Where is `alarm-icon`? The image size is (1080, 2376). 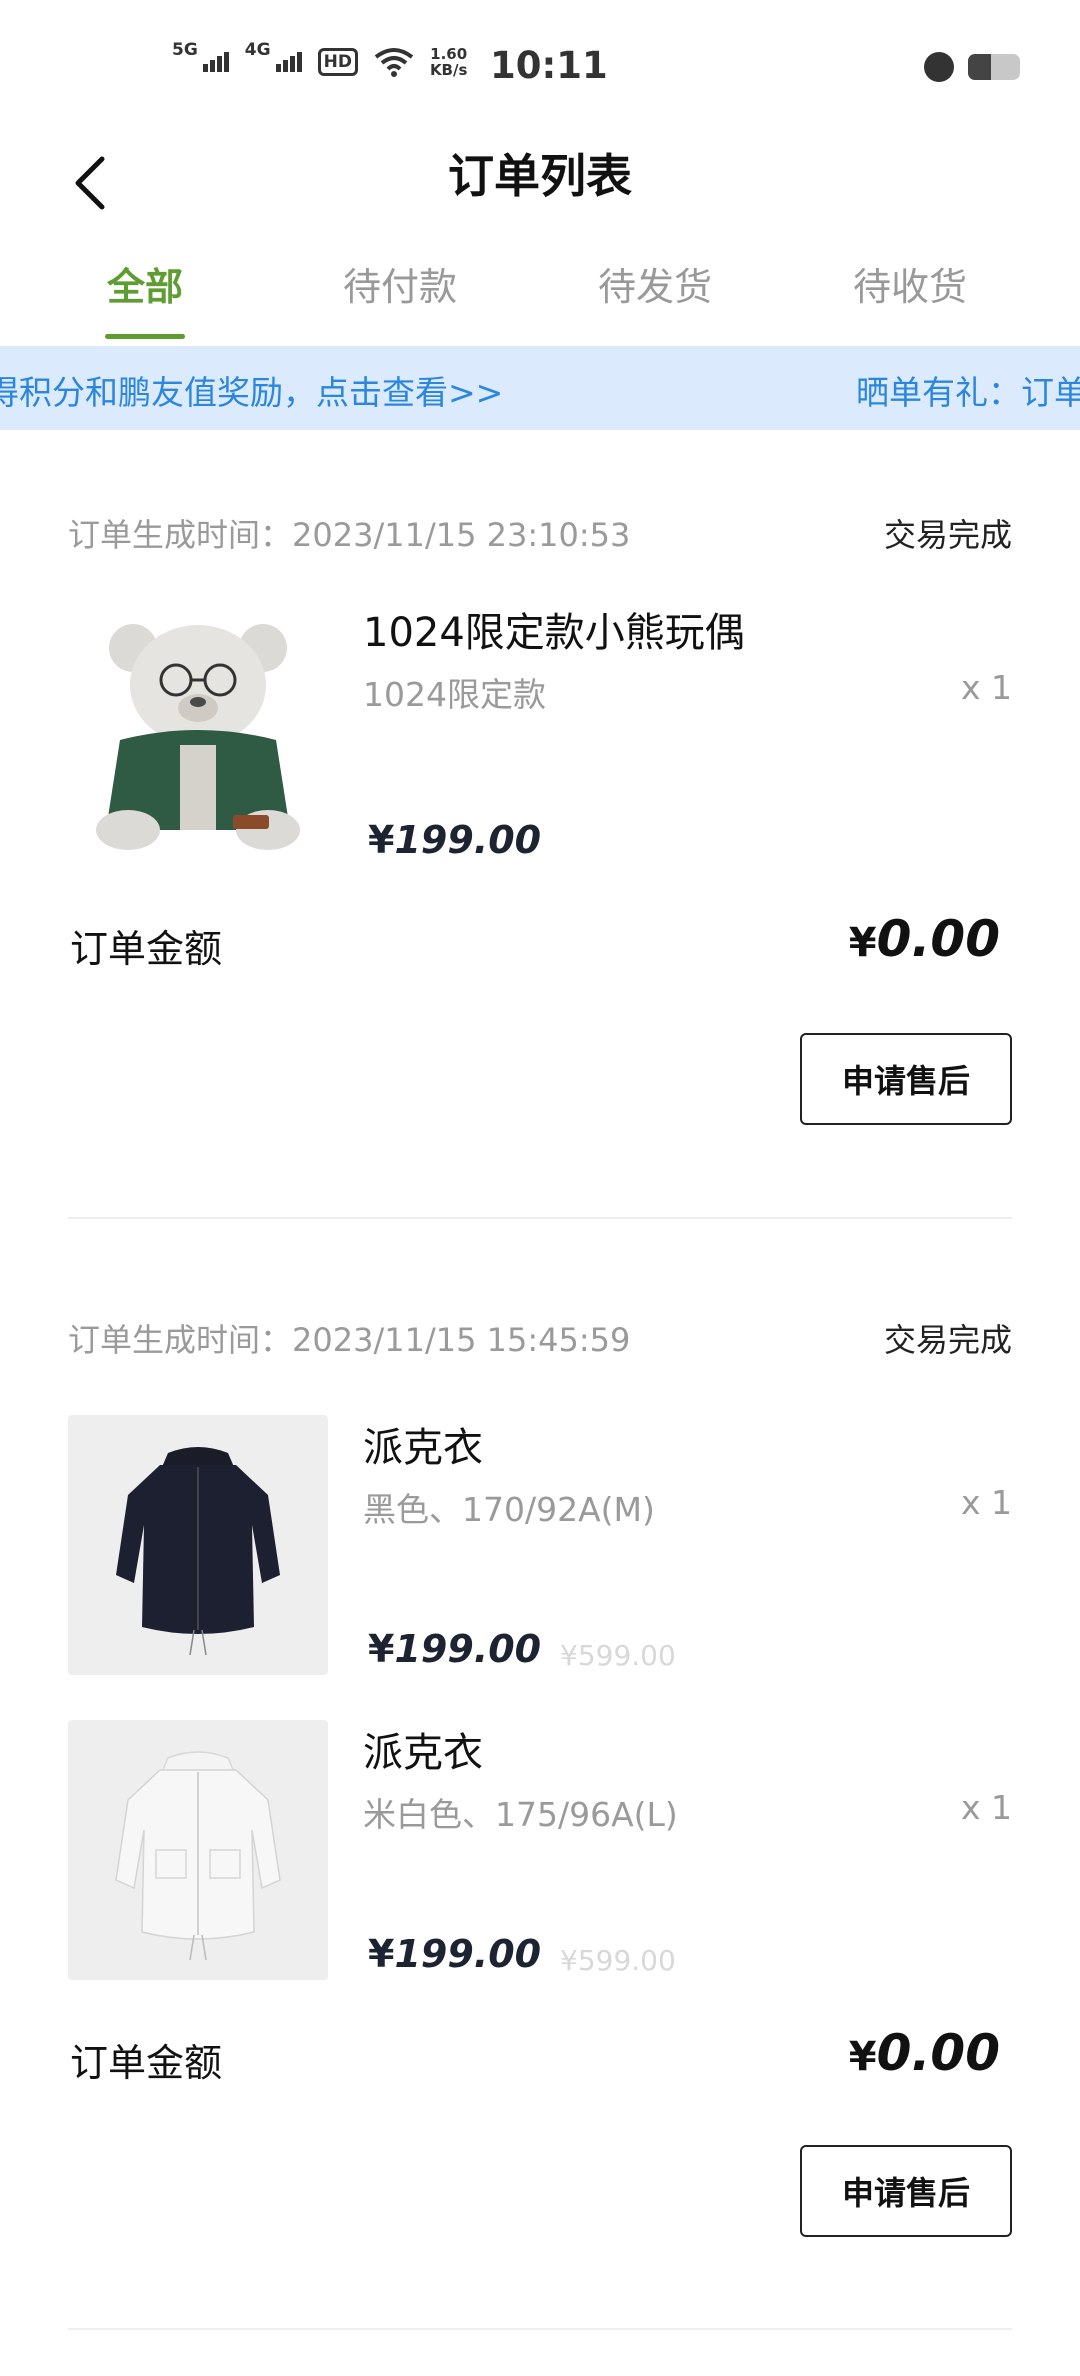 alarm-icon is located at coordinates (939, 67).